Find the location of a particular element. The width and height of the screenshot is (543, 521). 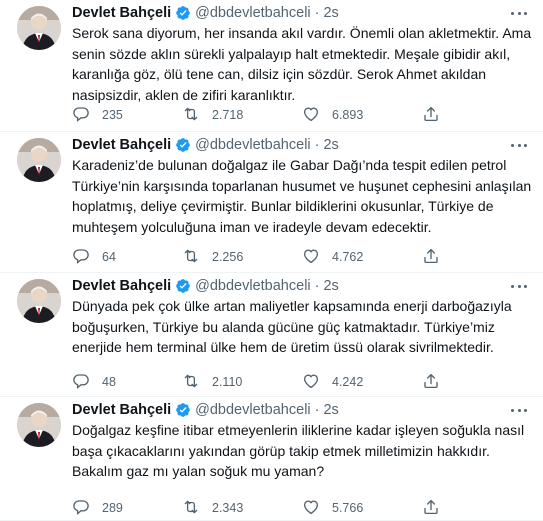

retweet-button: 2.110 is located at coordinates (242, 382).